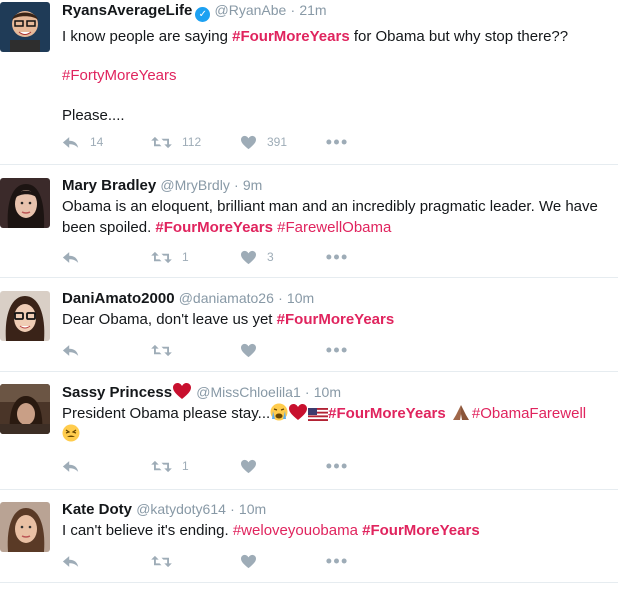 This screenshot has width=618, height=594. I want to click on tweet-header: Kate Doty @katydoty614 · 10m, so click(337, 509).